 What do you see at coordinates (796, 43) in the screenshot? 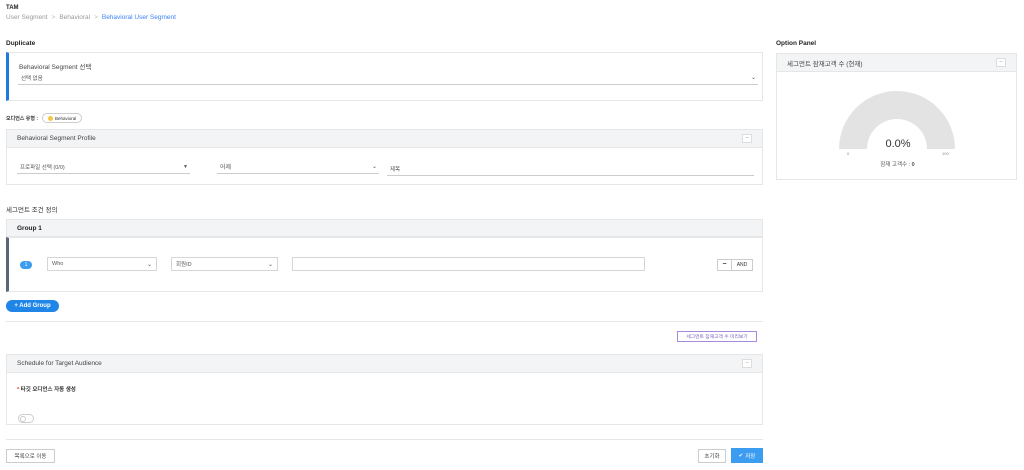
I see `option-panel-title: Option Panel` at bounding box center [796, 43].